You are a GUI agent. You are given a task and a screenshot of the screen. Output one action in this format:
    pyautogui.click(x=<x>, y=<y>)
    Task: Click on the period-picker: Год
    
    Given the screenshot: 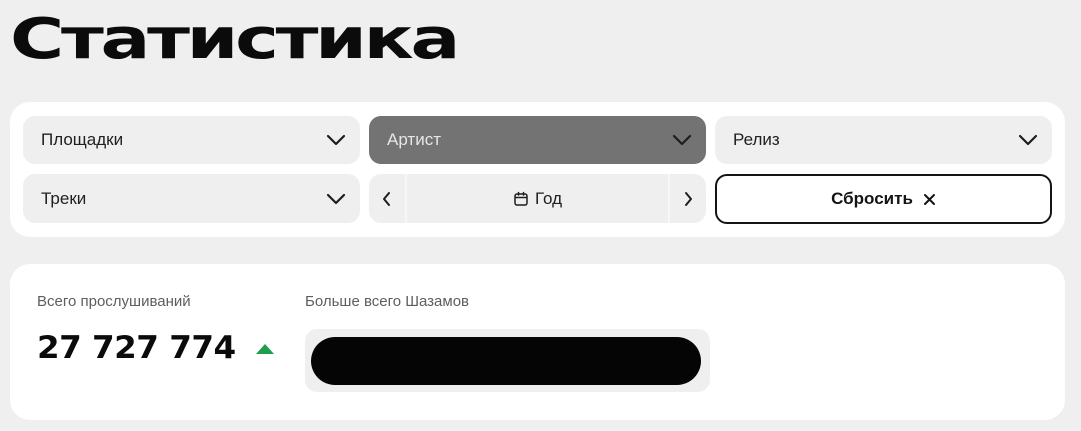 What is the action you would take?
    pyautogui.click(x=537, y=198)
    